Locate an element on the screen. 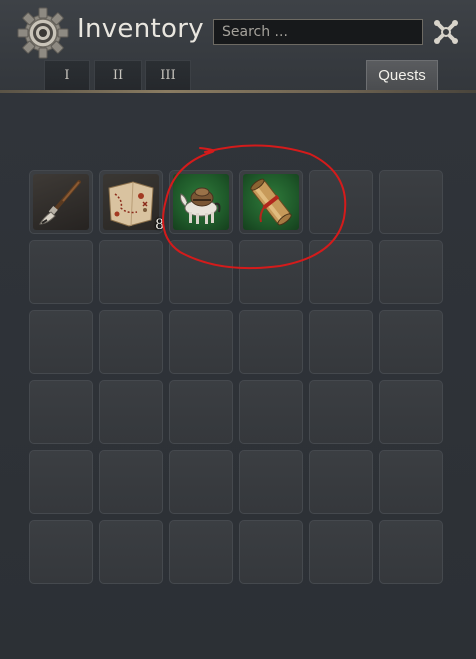 This screenshot has width=476, height=659. stack-count: 8 is located at coordinates (159, 225).